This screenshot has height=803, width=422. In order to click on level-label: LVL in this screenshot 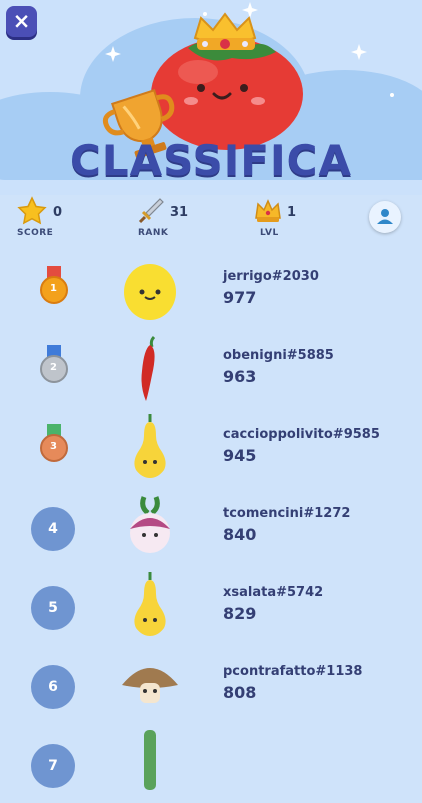, I will do `click(269, 233)`.